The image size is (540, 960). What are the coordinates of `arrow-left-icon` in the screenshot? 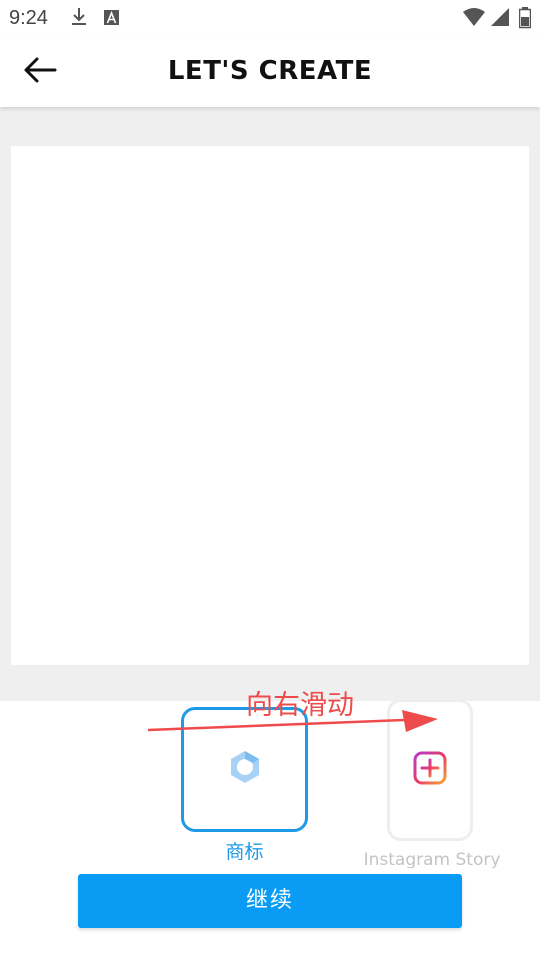 It's located at (40, 72).